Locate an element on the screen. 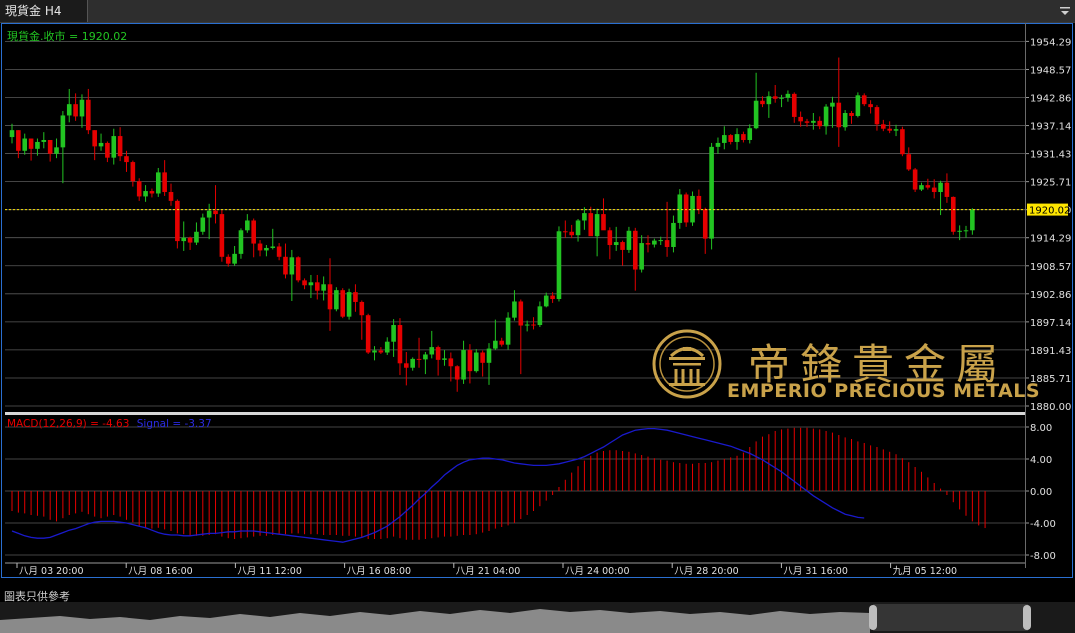  time-tick-label: 八月 03 20:00 is located at coordinates (51, 571).